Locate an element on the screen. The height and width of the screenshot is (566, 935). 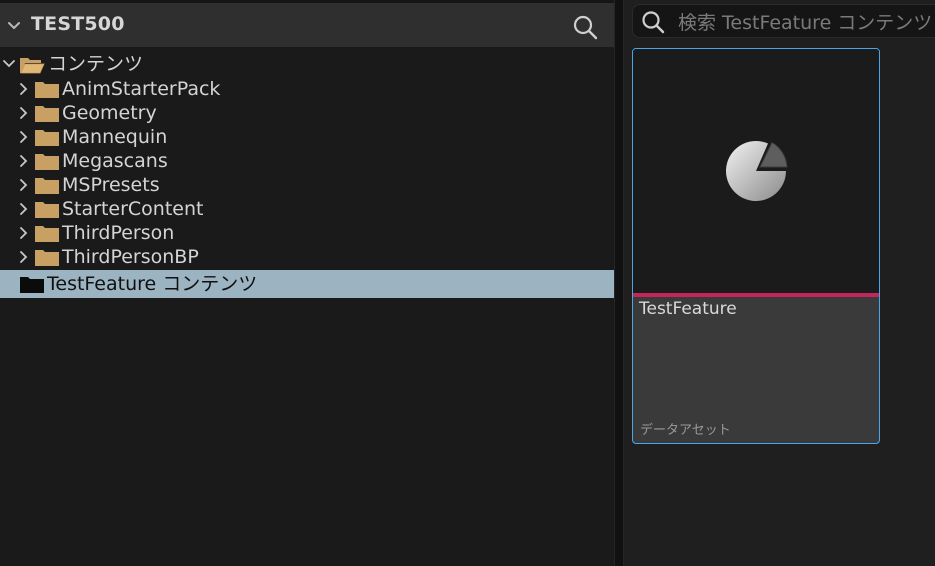
data-asset-pie-icon is located at coordinates (757, 170).